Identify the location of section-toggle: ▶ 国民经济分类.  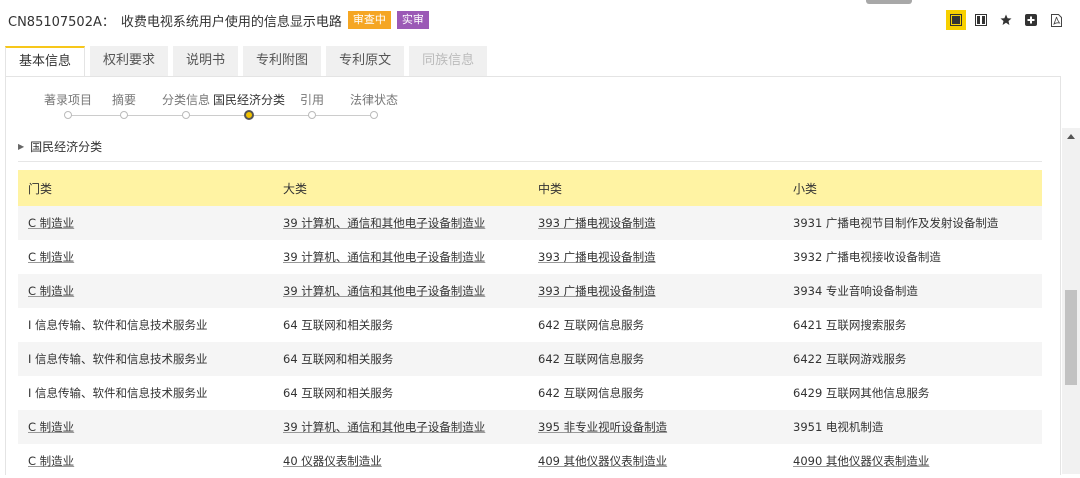
(60, 146).